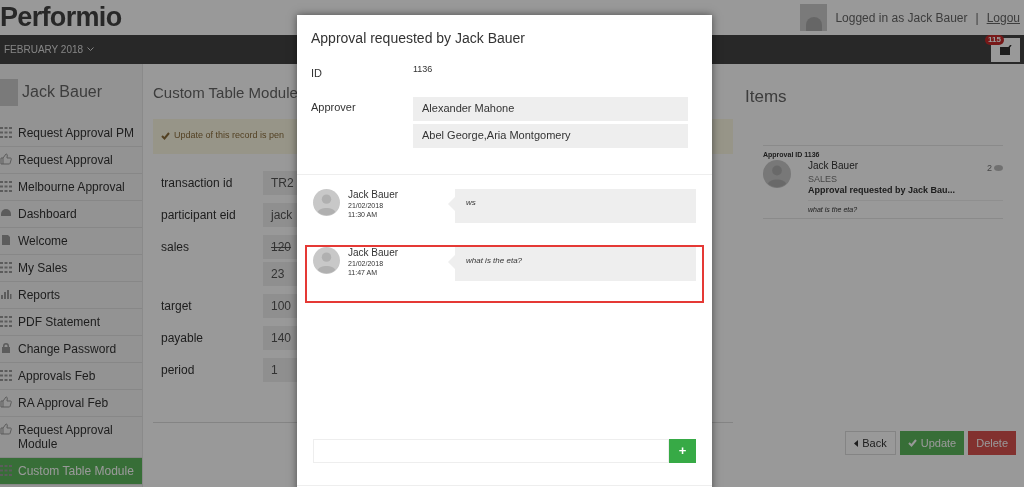  Describe the element at coordinates (71, 403) in the screenshot. I see `sidebar-item: RA Approval Feb` at that location.